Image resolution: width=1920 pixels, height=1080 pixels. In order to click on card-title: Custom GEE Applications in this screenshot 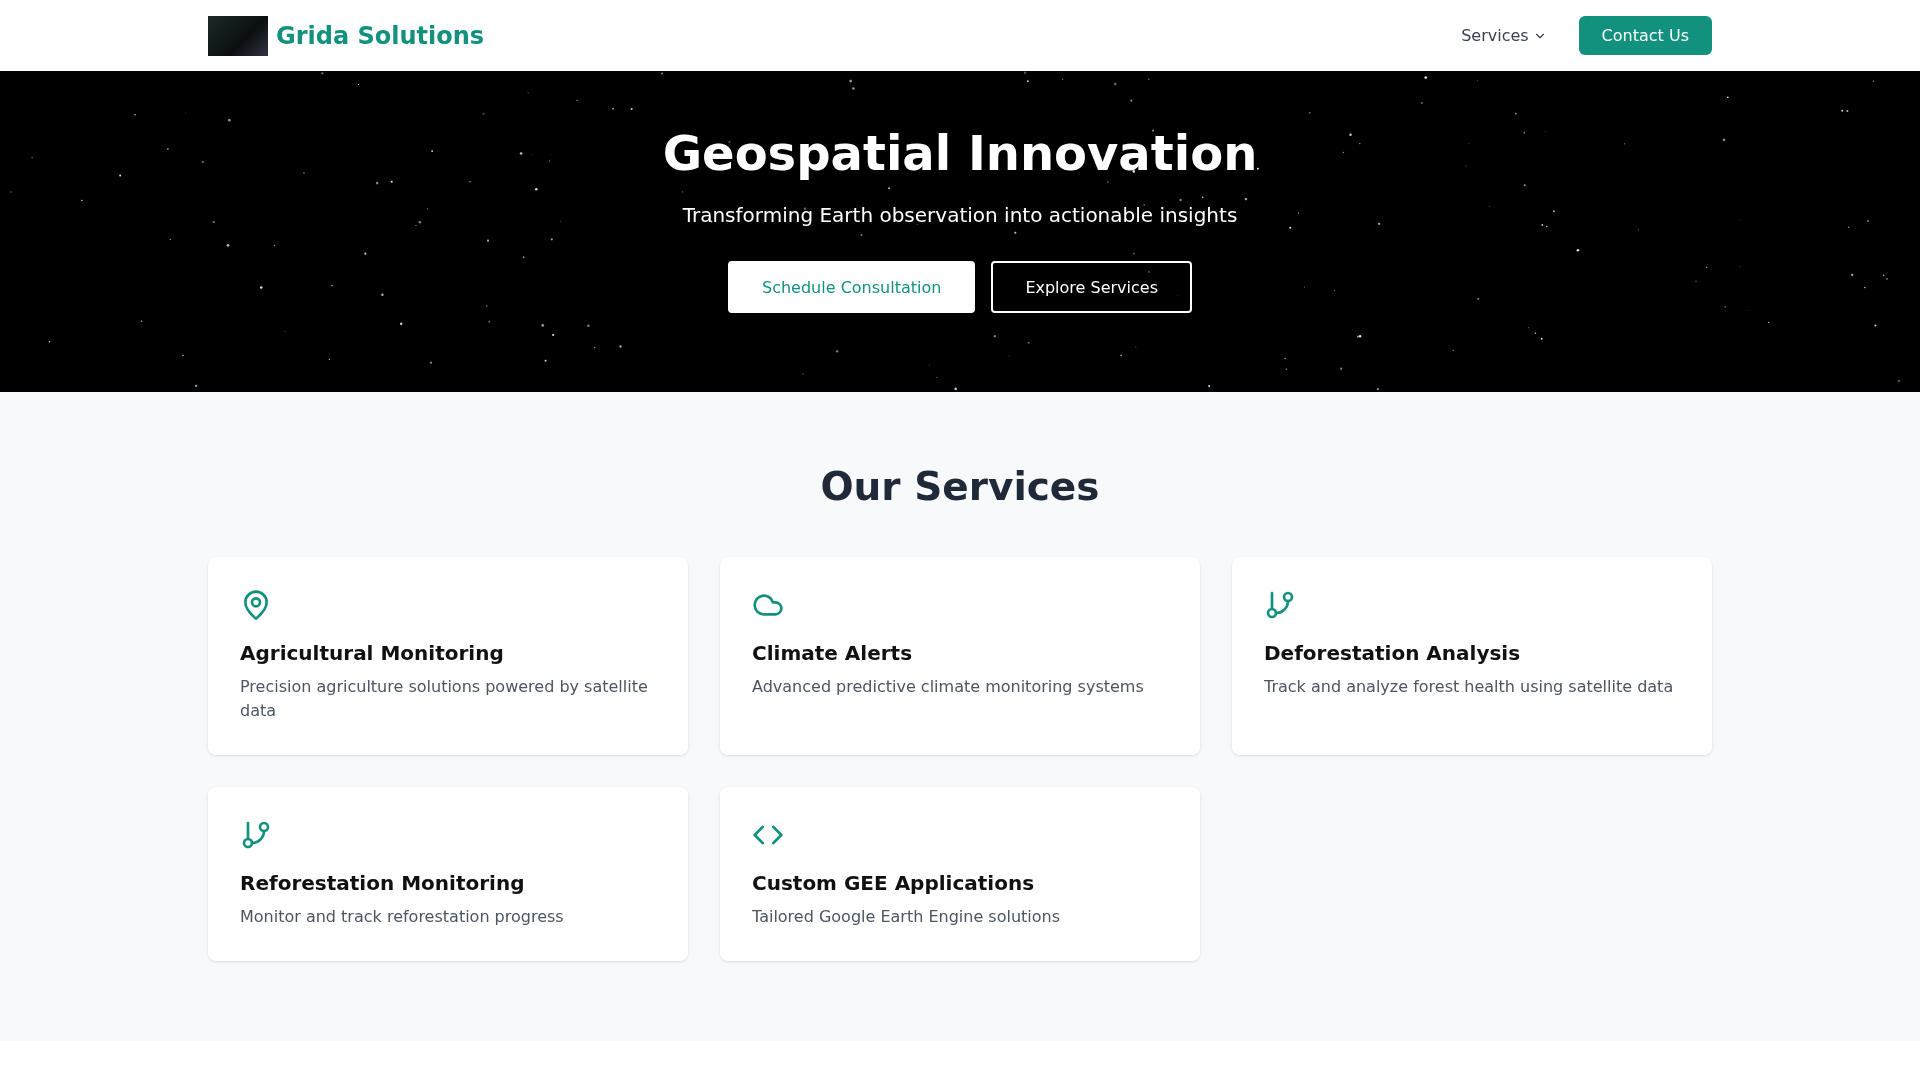, I will do `click(894, 883)`.